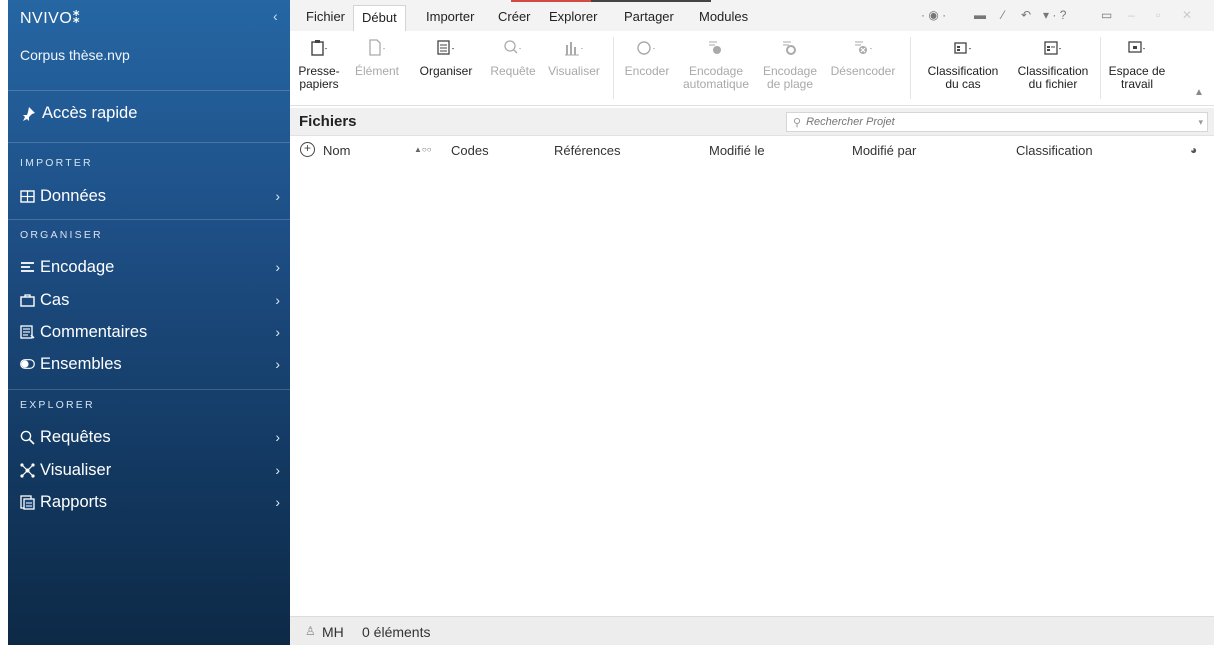  What do you see at coordinates (1003, 15) in the screenshot?
I see `edit-icon: ⁄` at bounding box center [1003, 15].